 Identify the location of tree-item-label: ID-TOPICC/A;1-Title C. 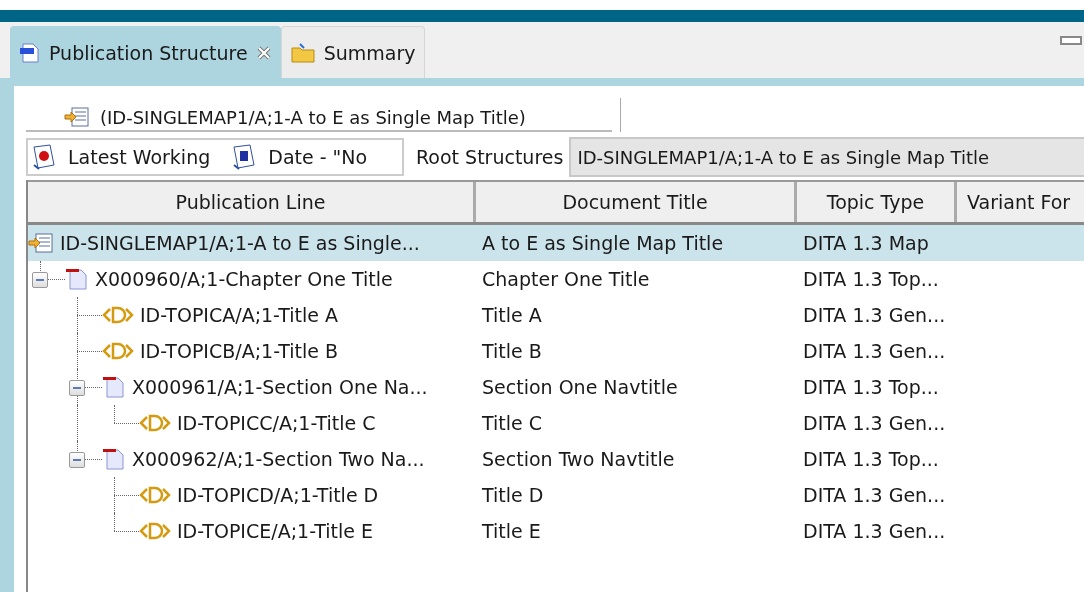
(276, 423).